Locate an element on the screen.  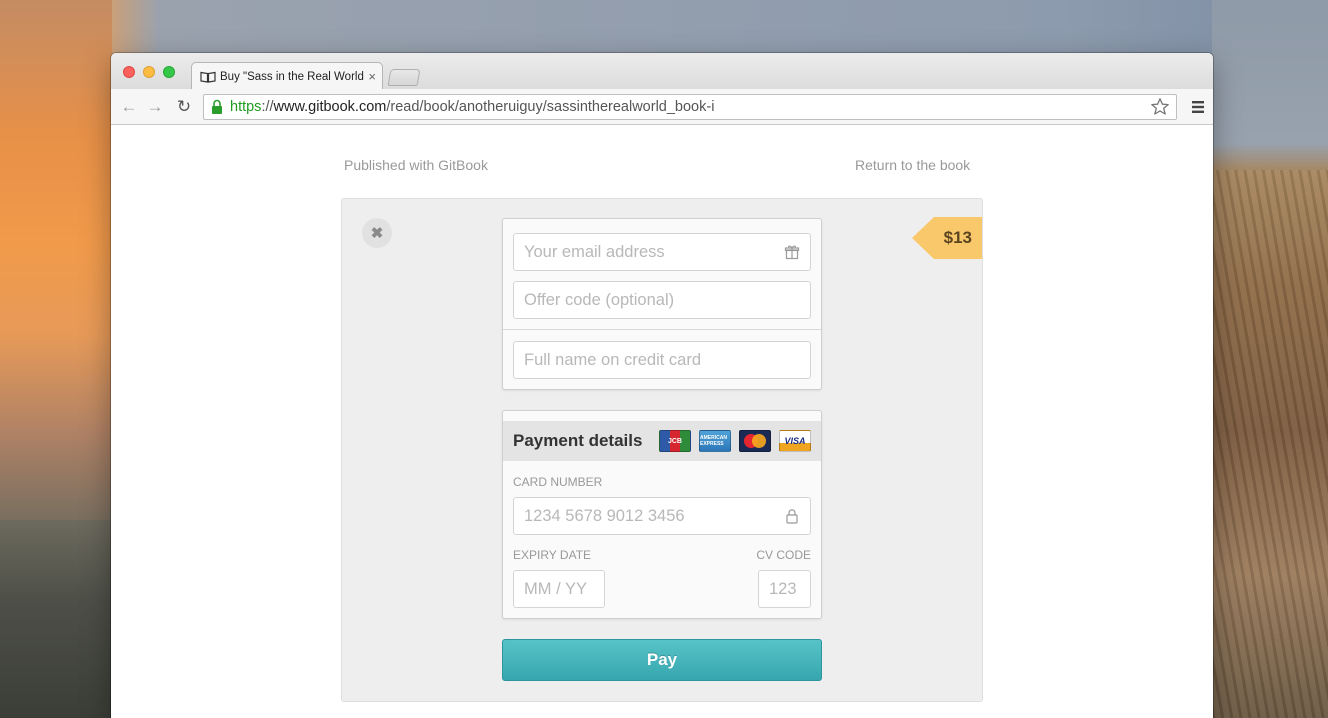
accepted-cards: JCB AMERICAN EXPRESS VISA is located at coordinates (740, 441).